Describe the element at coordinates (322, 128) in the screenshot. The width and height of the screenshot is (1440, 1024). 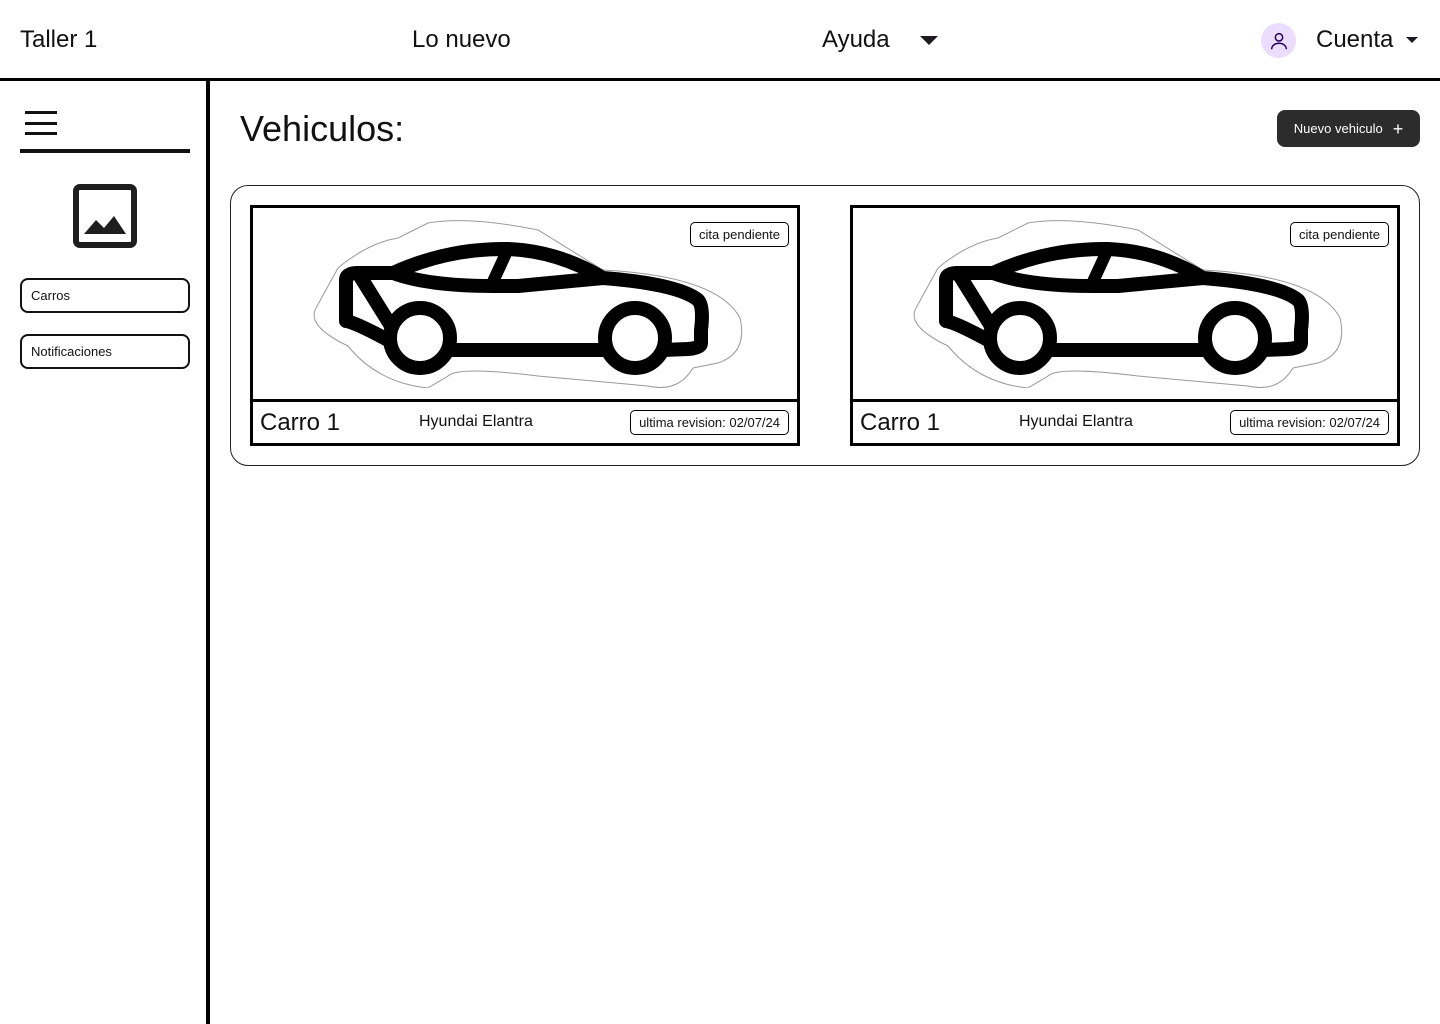
I see `page-title: Vehiculos:` at that location.